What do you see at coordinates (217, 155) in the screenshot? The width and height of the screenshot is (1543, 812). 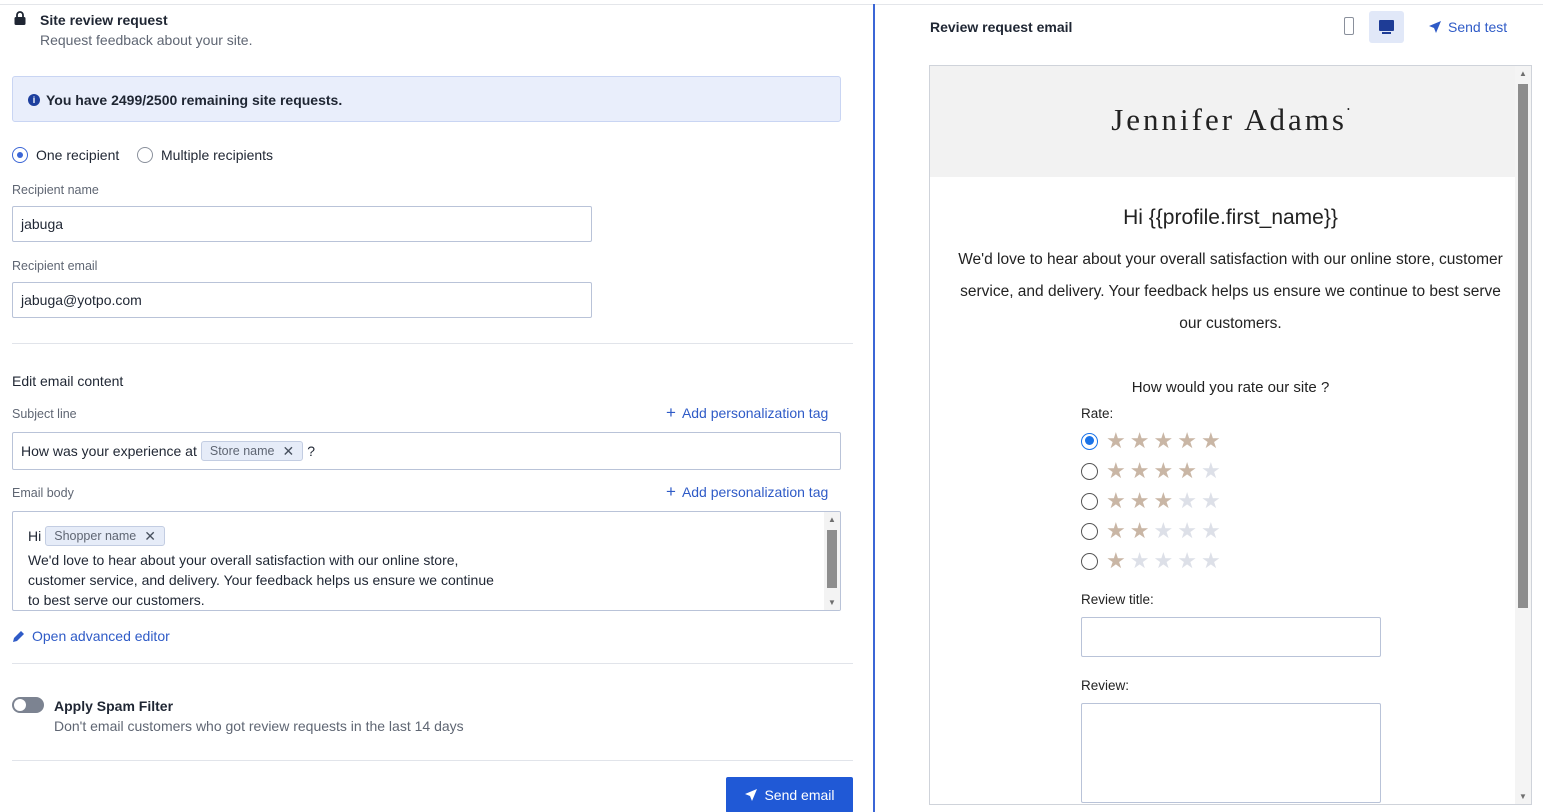 I see `radio-label: Multiple recipients` at bounding box center [217, 155].